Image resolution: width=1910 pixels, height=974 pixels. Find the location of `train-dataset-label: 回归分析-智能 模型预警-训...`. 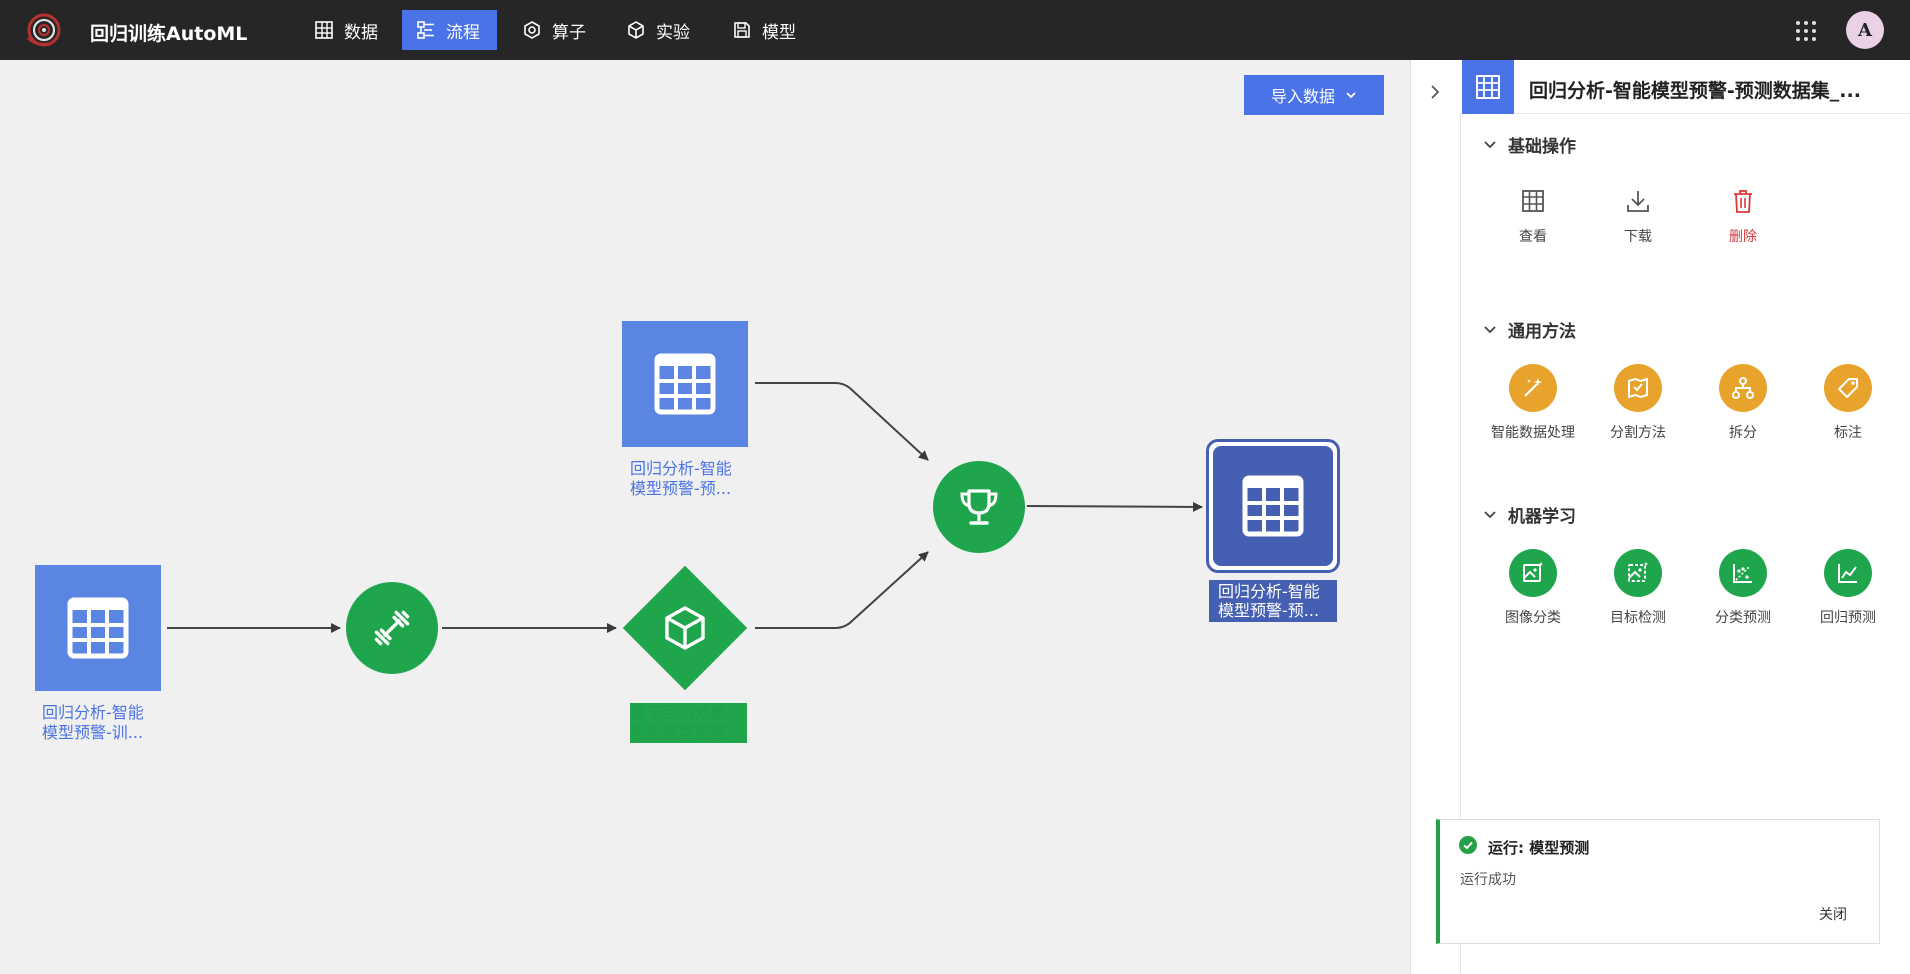

train-dataset-label: 回归分析-智能 模型预警-训... is located at coordinates (93, 722).